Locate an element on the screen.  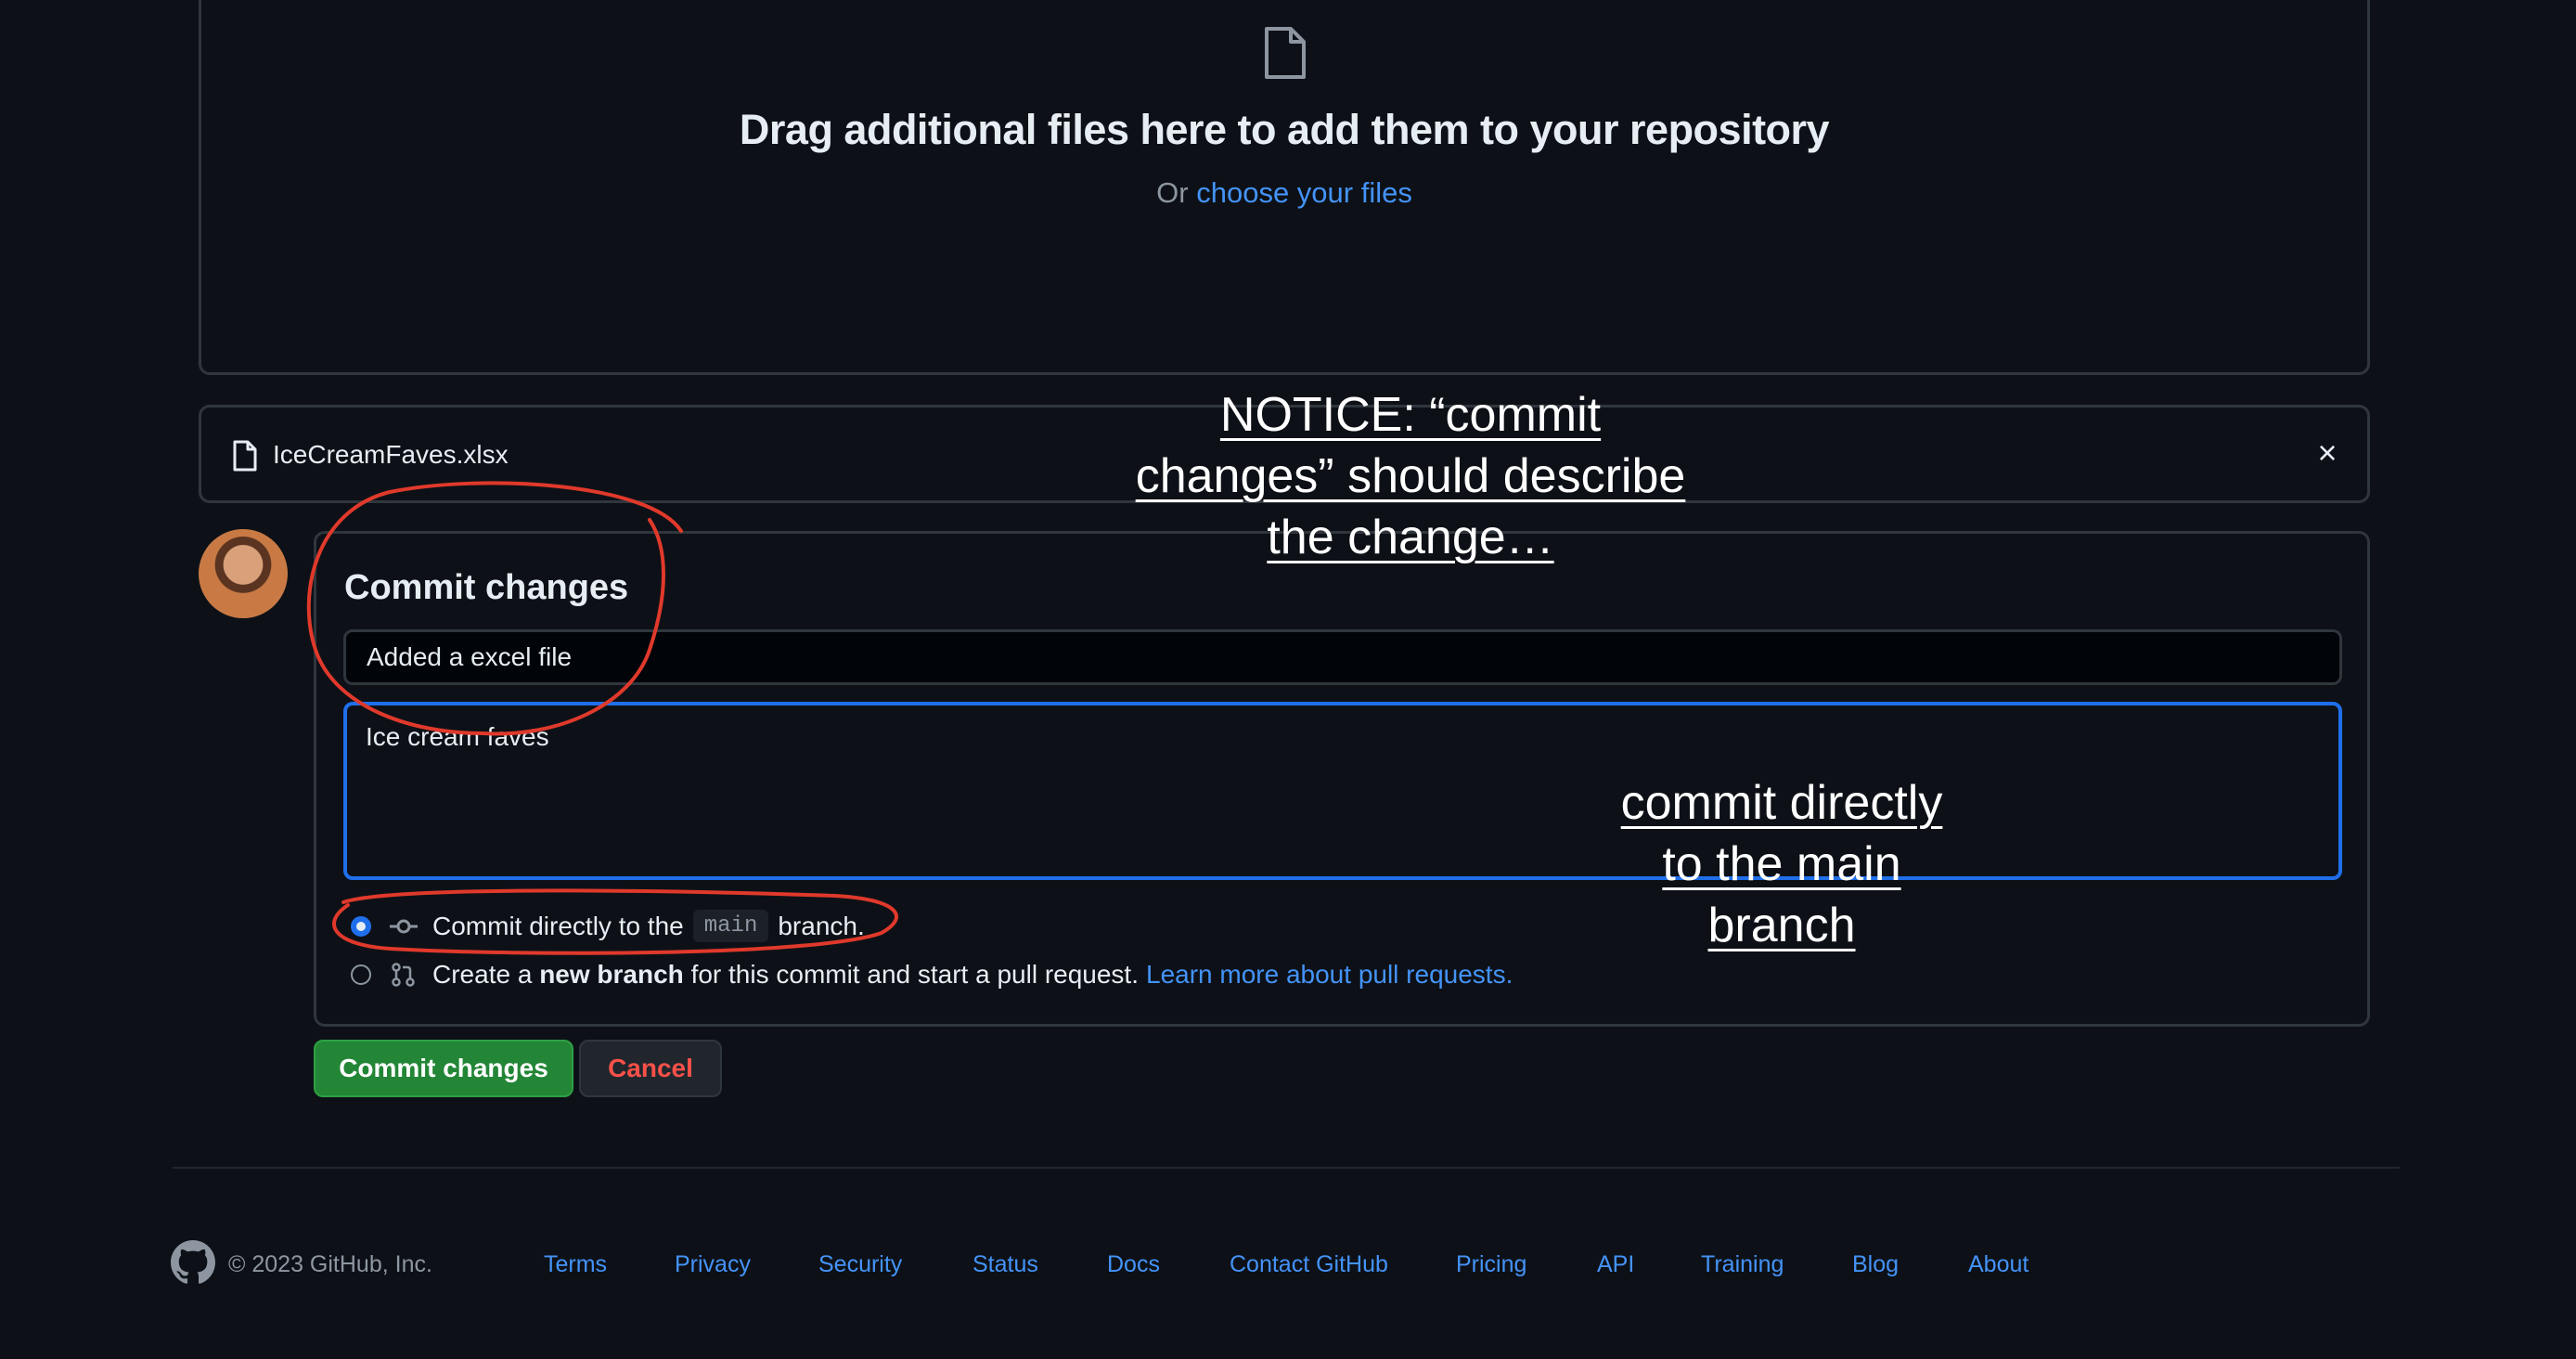
new-branch-label-bold: new branch is located at coordinates (612, 974).